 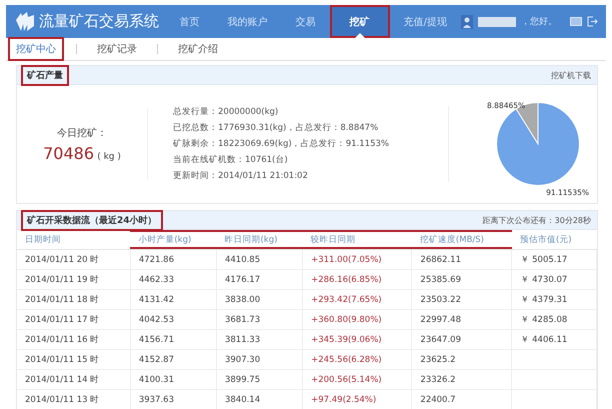 I want to click on nav-tab: 首页, so click(x=190, y=21).